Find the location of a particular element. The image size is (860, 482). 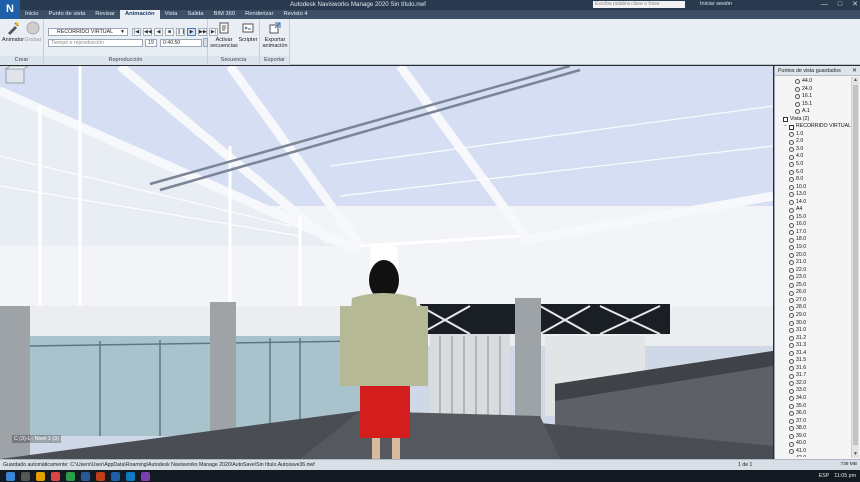

search-icon is located at coordinates (25, 476).